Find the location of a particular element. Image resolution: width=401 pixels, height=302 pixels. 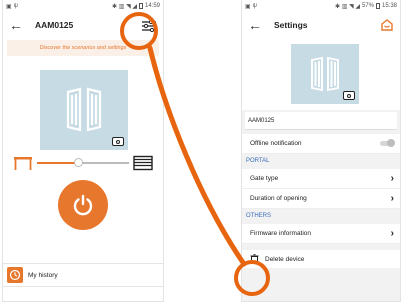

firmware-label: Firmware information is located at coordinates (281, 233).